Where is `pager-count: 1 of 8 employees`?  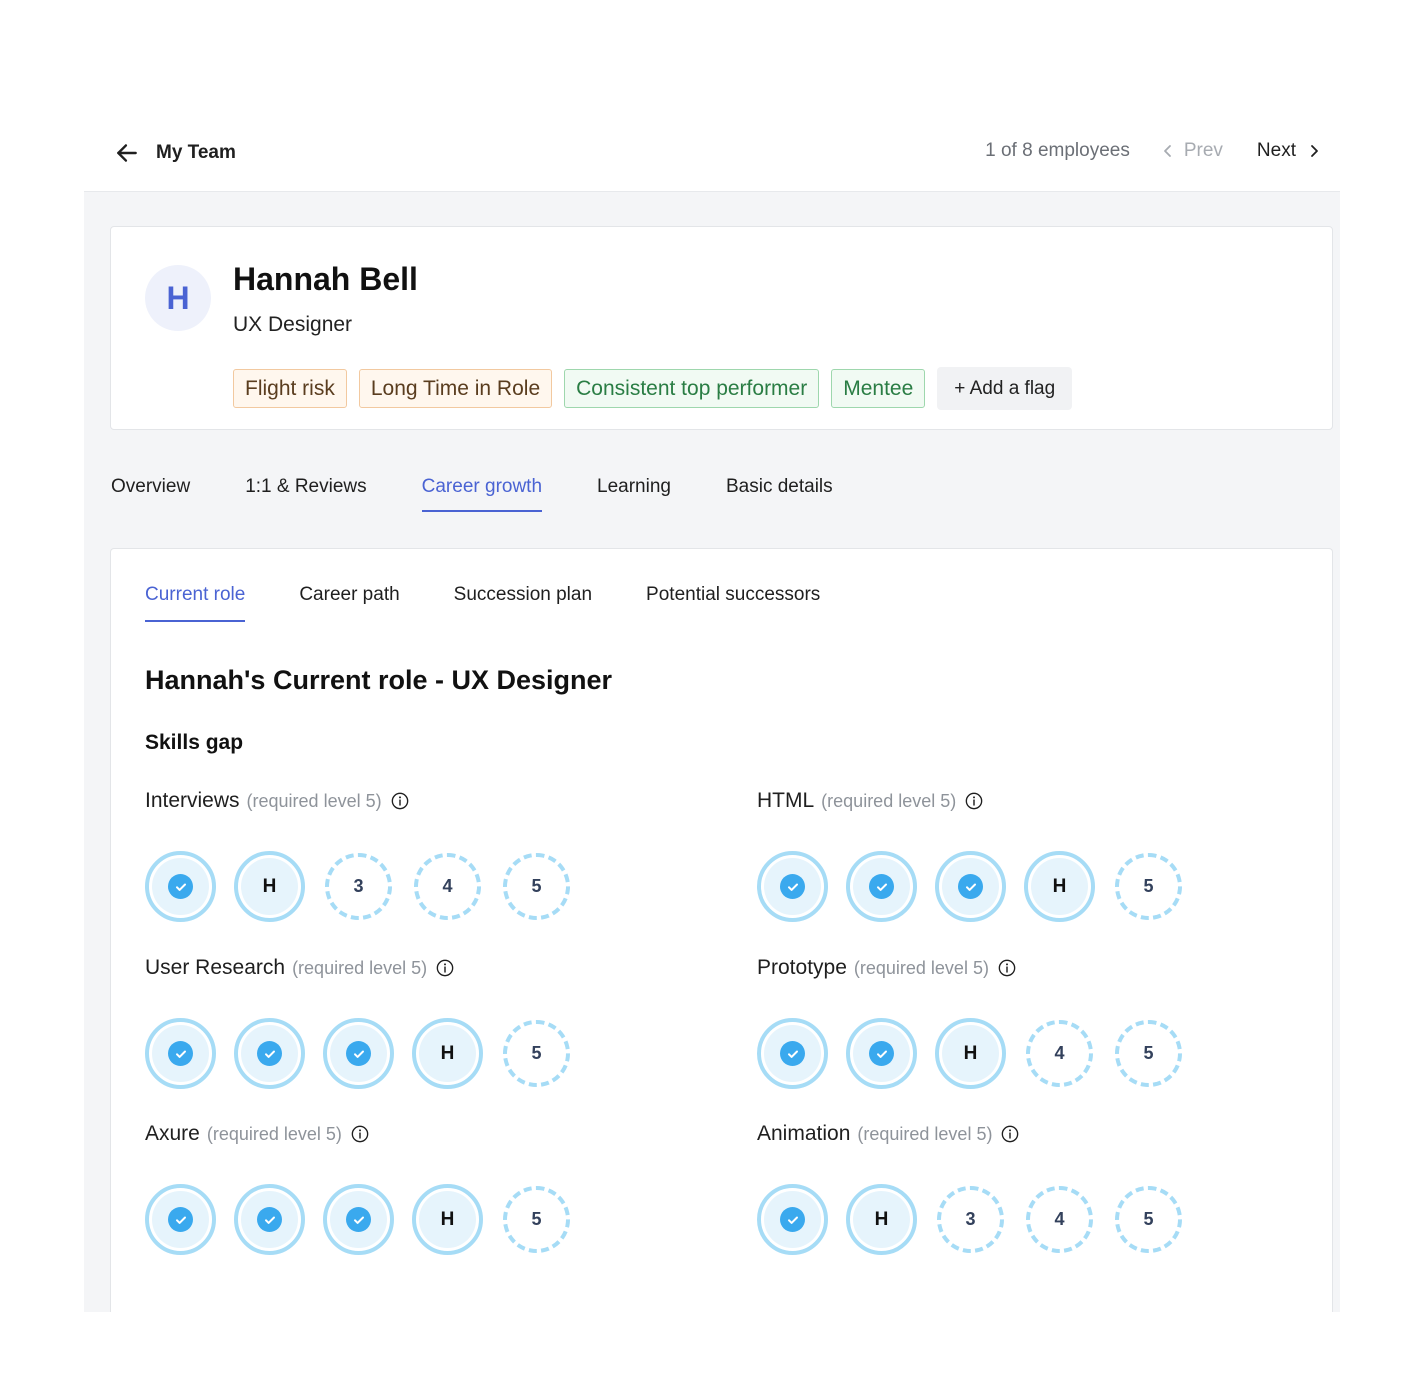
pager-count: 1 of 8 employees is located at coordinates (1057, 150).